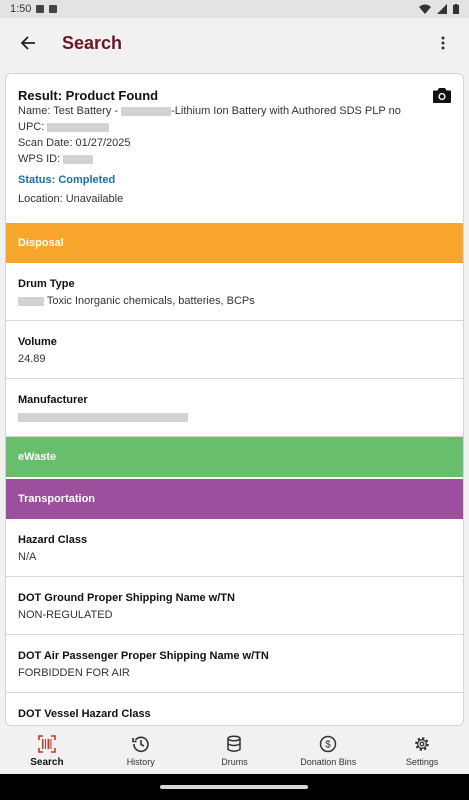 The height and width of the screenshot is (800, 469). I want to click on nav-label: Search, so click(47, 762).